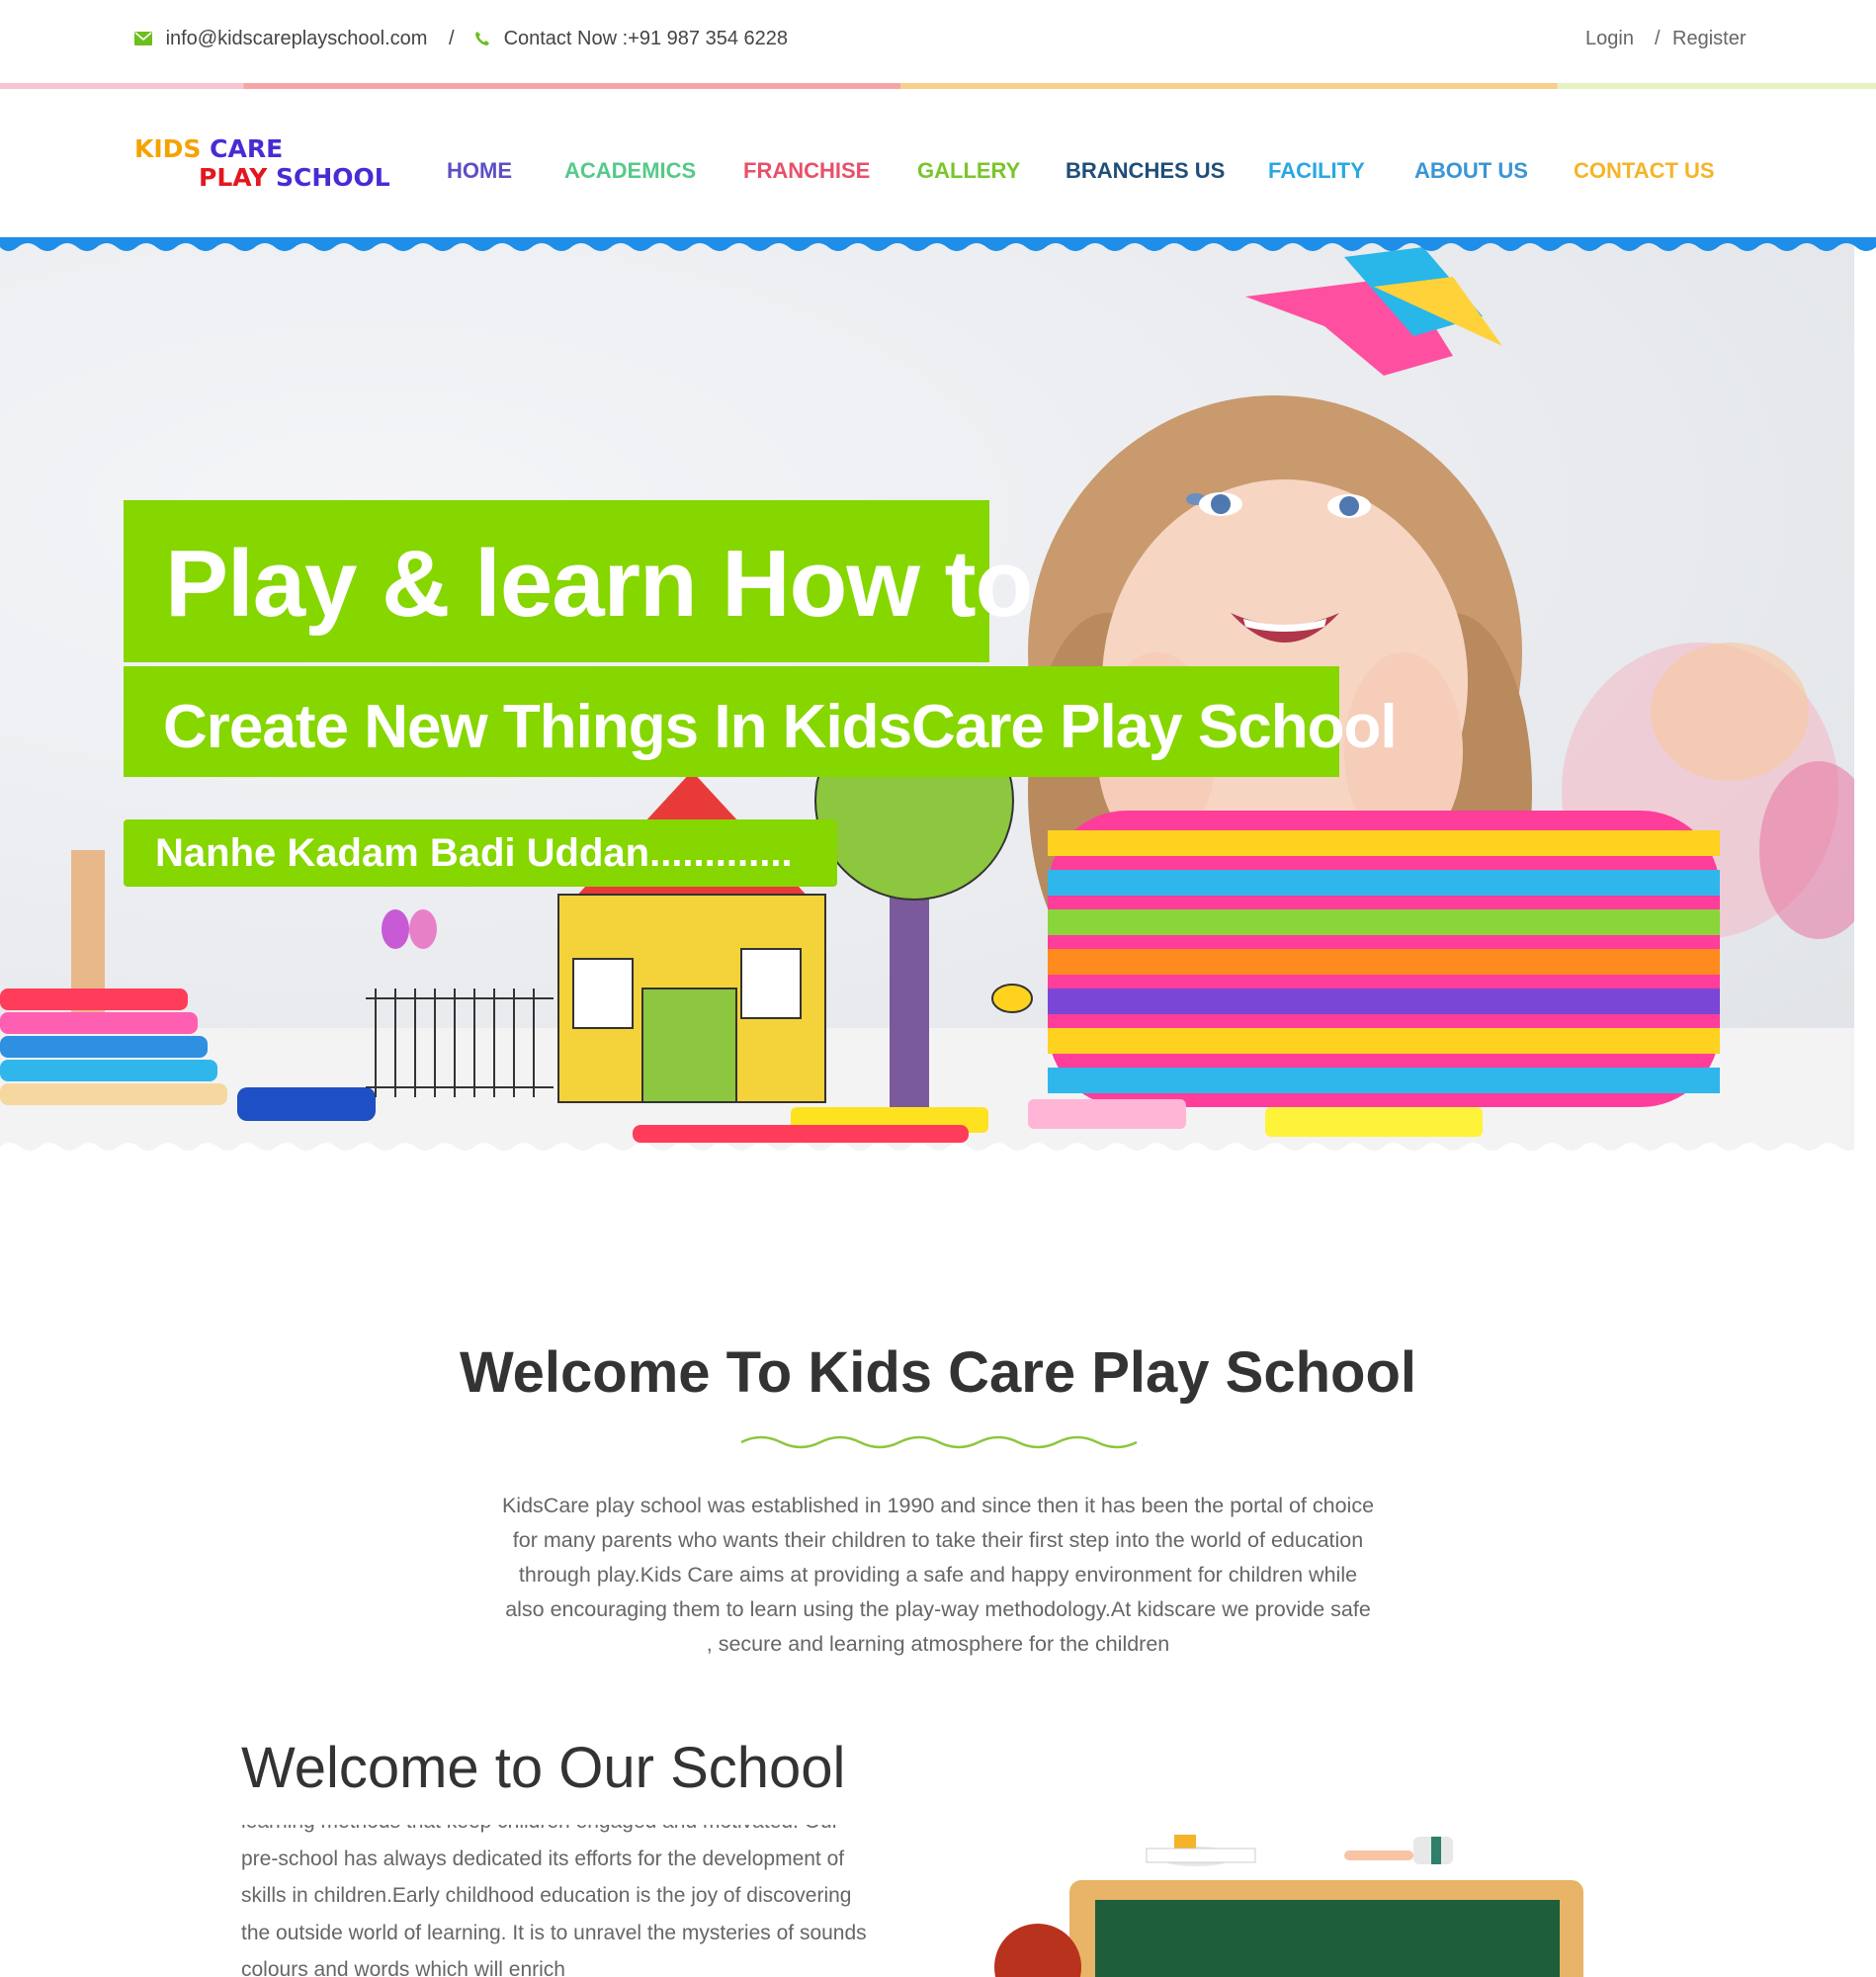  What do you see at coordinates (479, 171) in the screenshot?
I see `nav-home: HOME` at bounding box center [479, 171].